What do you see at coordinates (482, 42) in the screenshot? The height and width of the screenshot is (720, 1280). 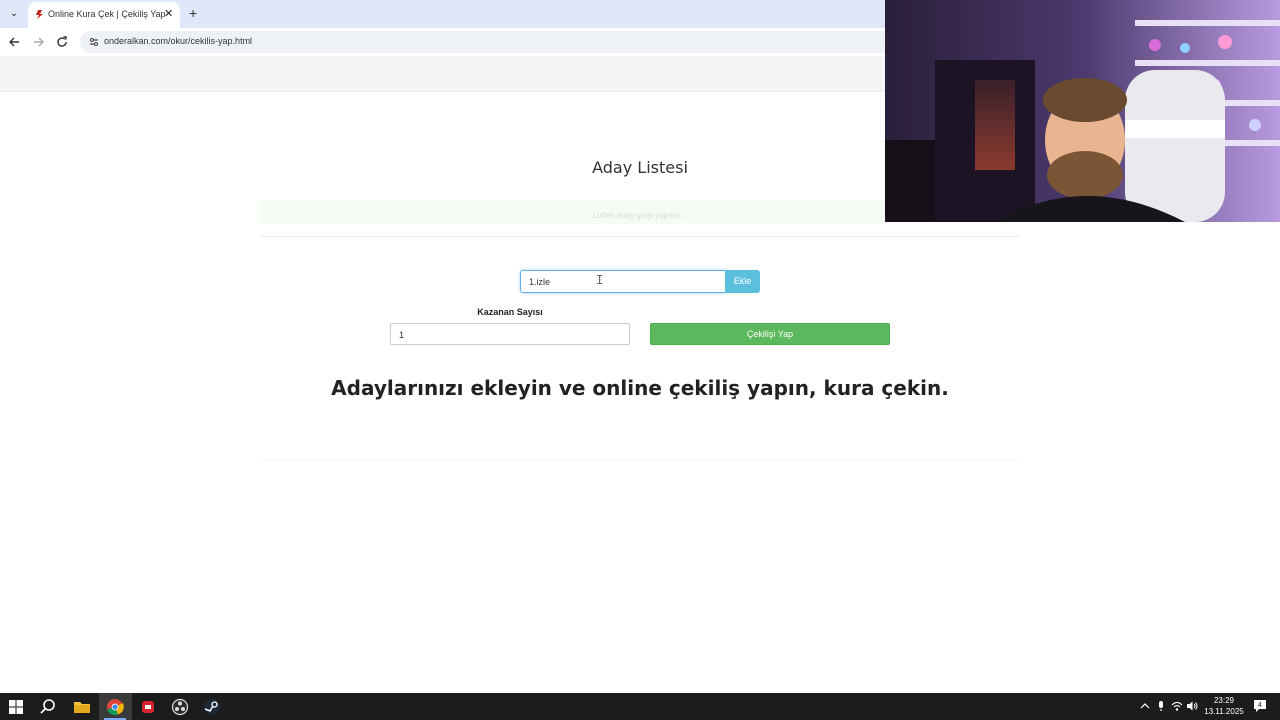 I see `url-bar: onderalkan.com/okur/cekilis-yap.html` at bounding box center [482, 42].